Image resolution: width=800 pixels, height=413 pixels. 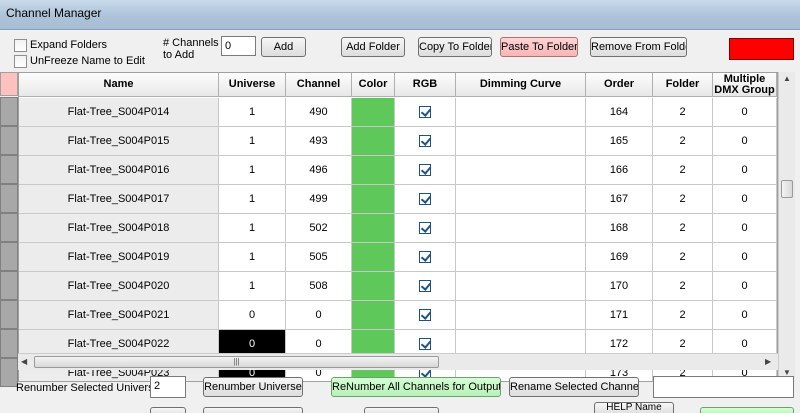 What do you see at coordinates (619, 141) in the screenshot?
I see `order-cell: 165` at bounding box center [619, 141].